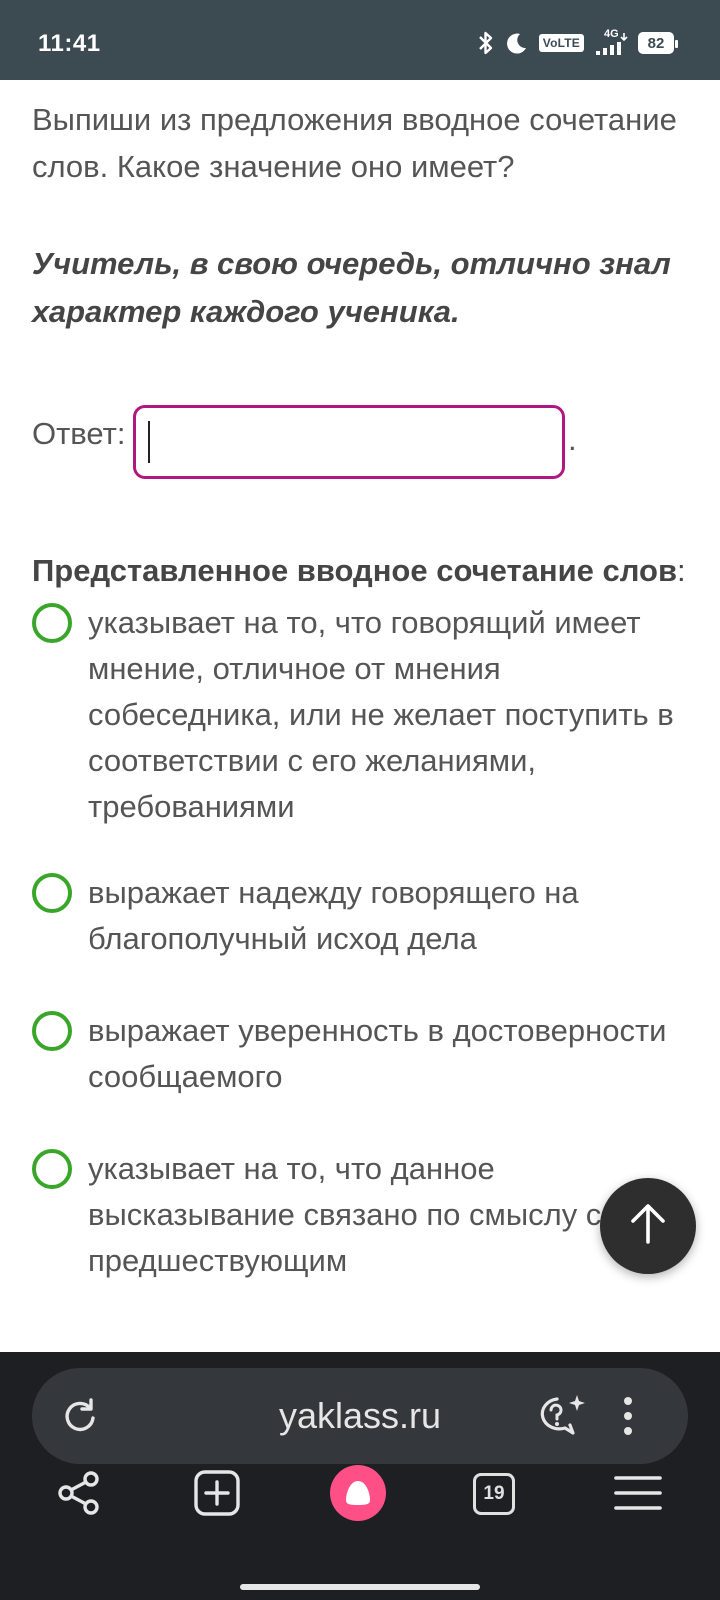  What do you see at coordinates (355, 570) in the screenshot?
I see `options-title-text: Представленное вводное сочетание слов` at bounding box center [355, 570].